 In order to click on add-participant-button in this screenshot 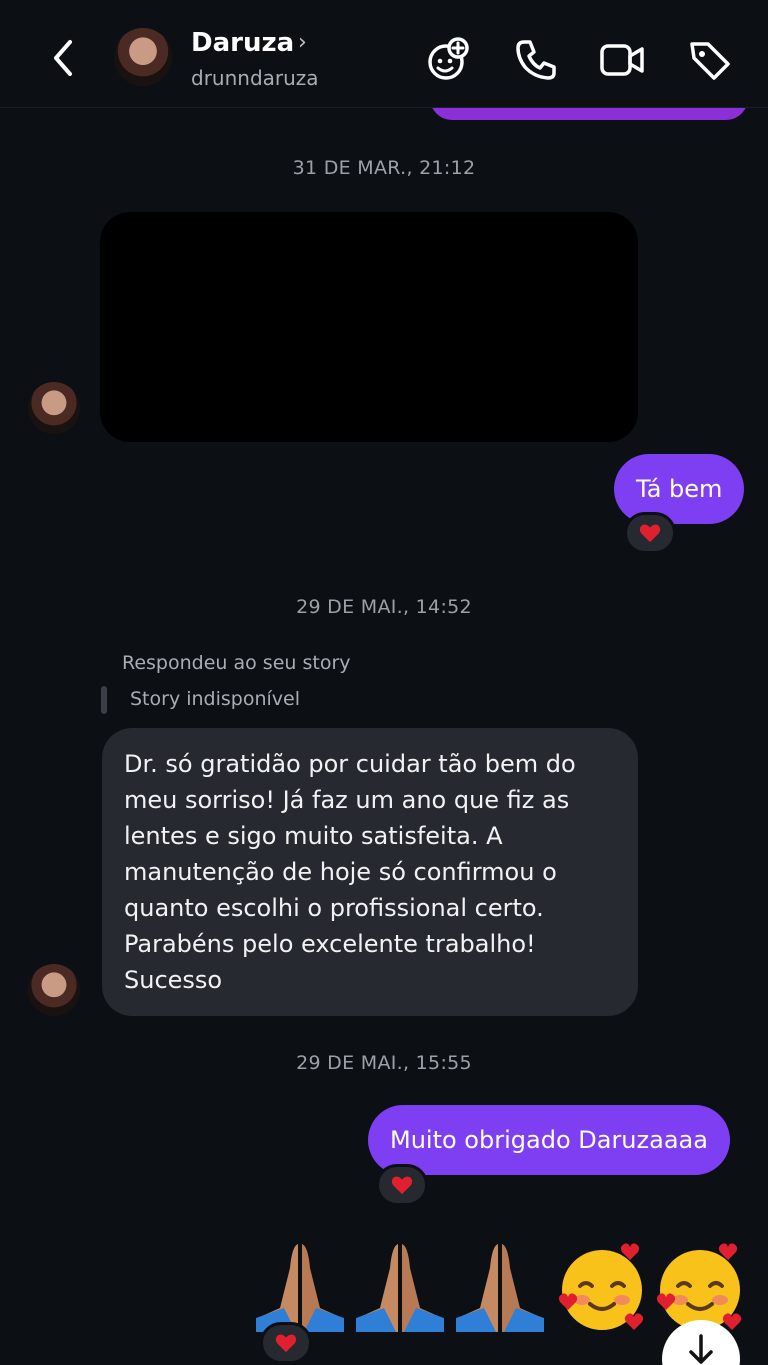, I will do `click(448, 60)`.